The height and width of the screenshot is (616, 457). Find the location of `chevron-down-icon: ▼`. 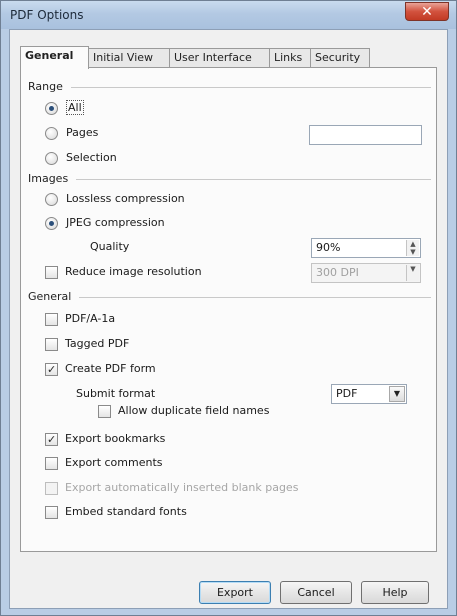

chevron-down-icon: ▼ is located at coordinates (397, 394).